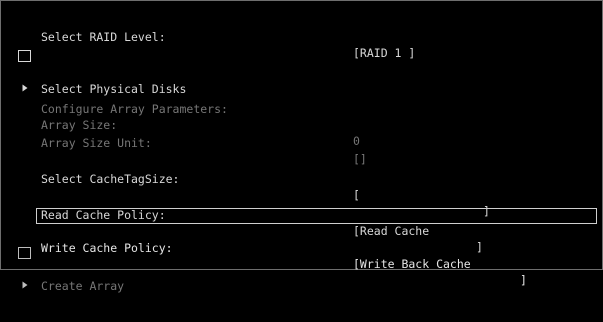 This screenshot has height=322, width=603. I want to click on configure-array-heading: Configure Array Parameters:, so click(301, 100).